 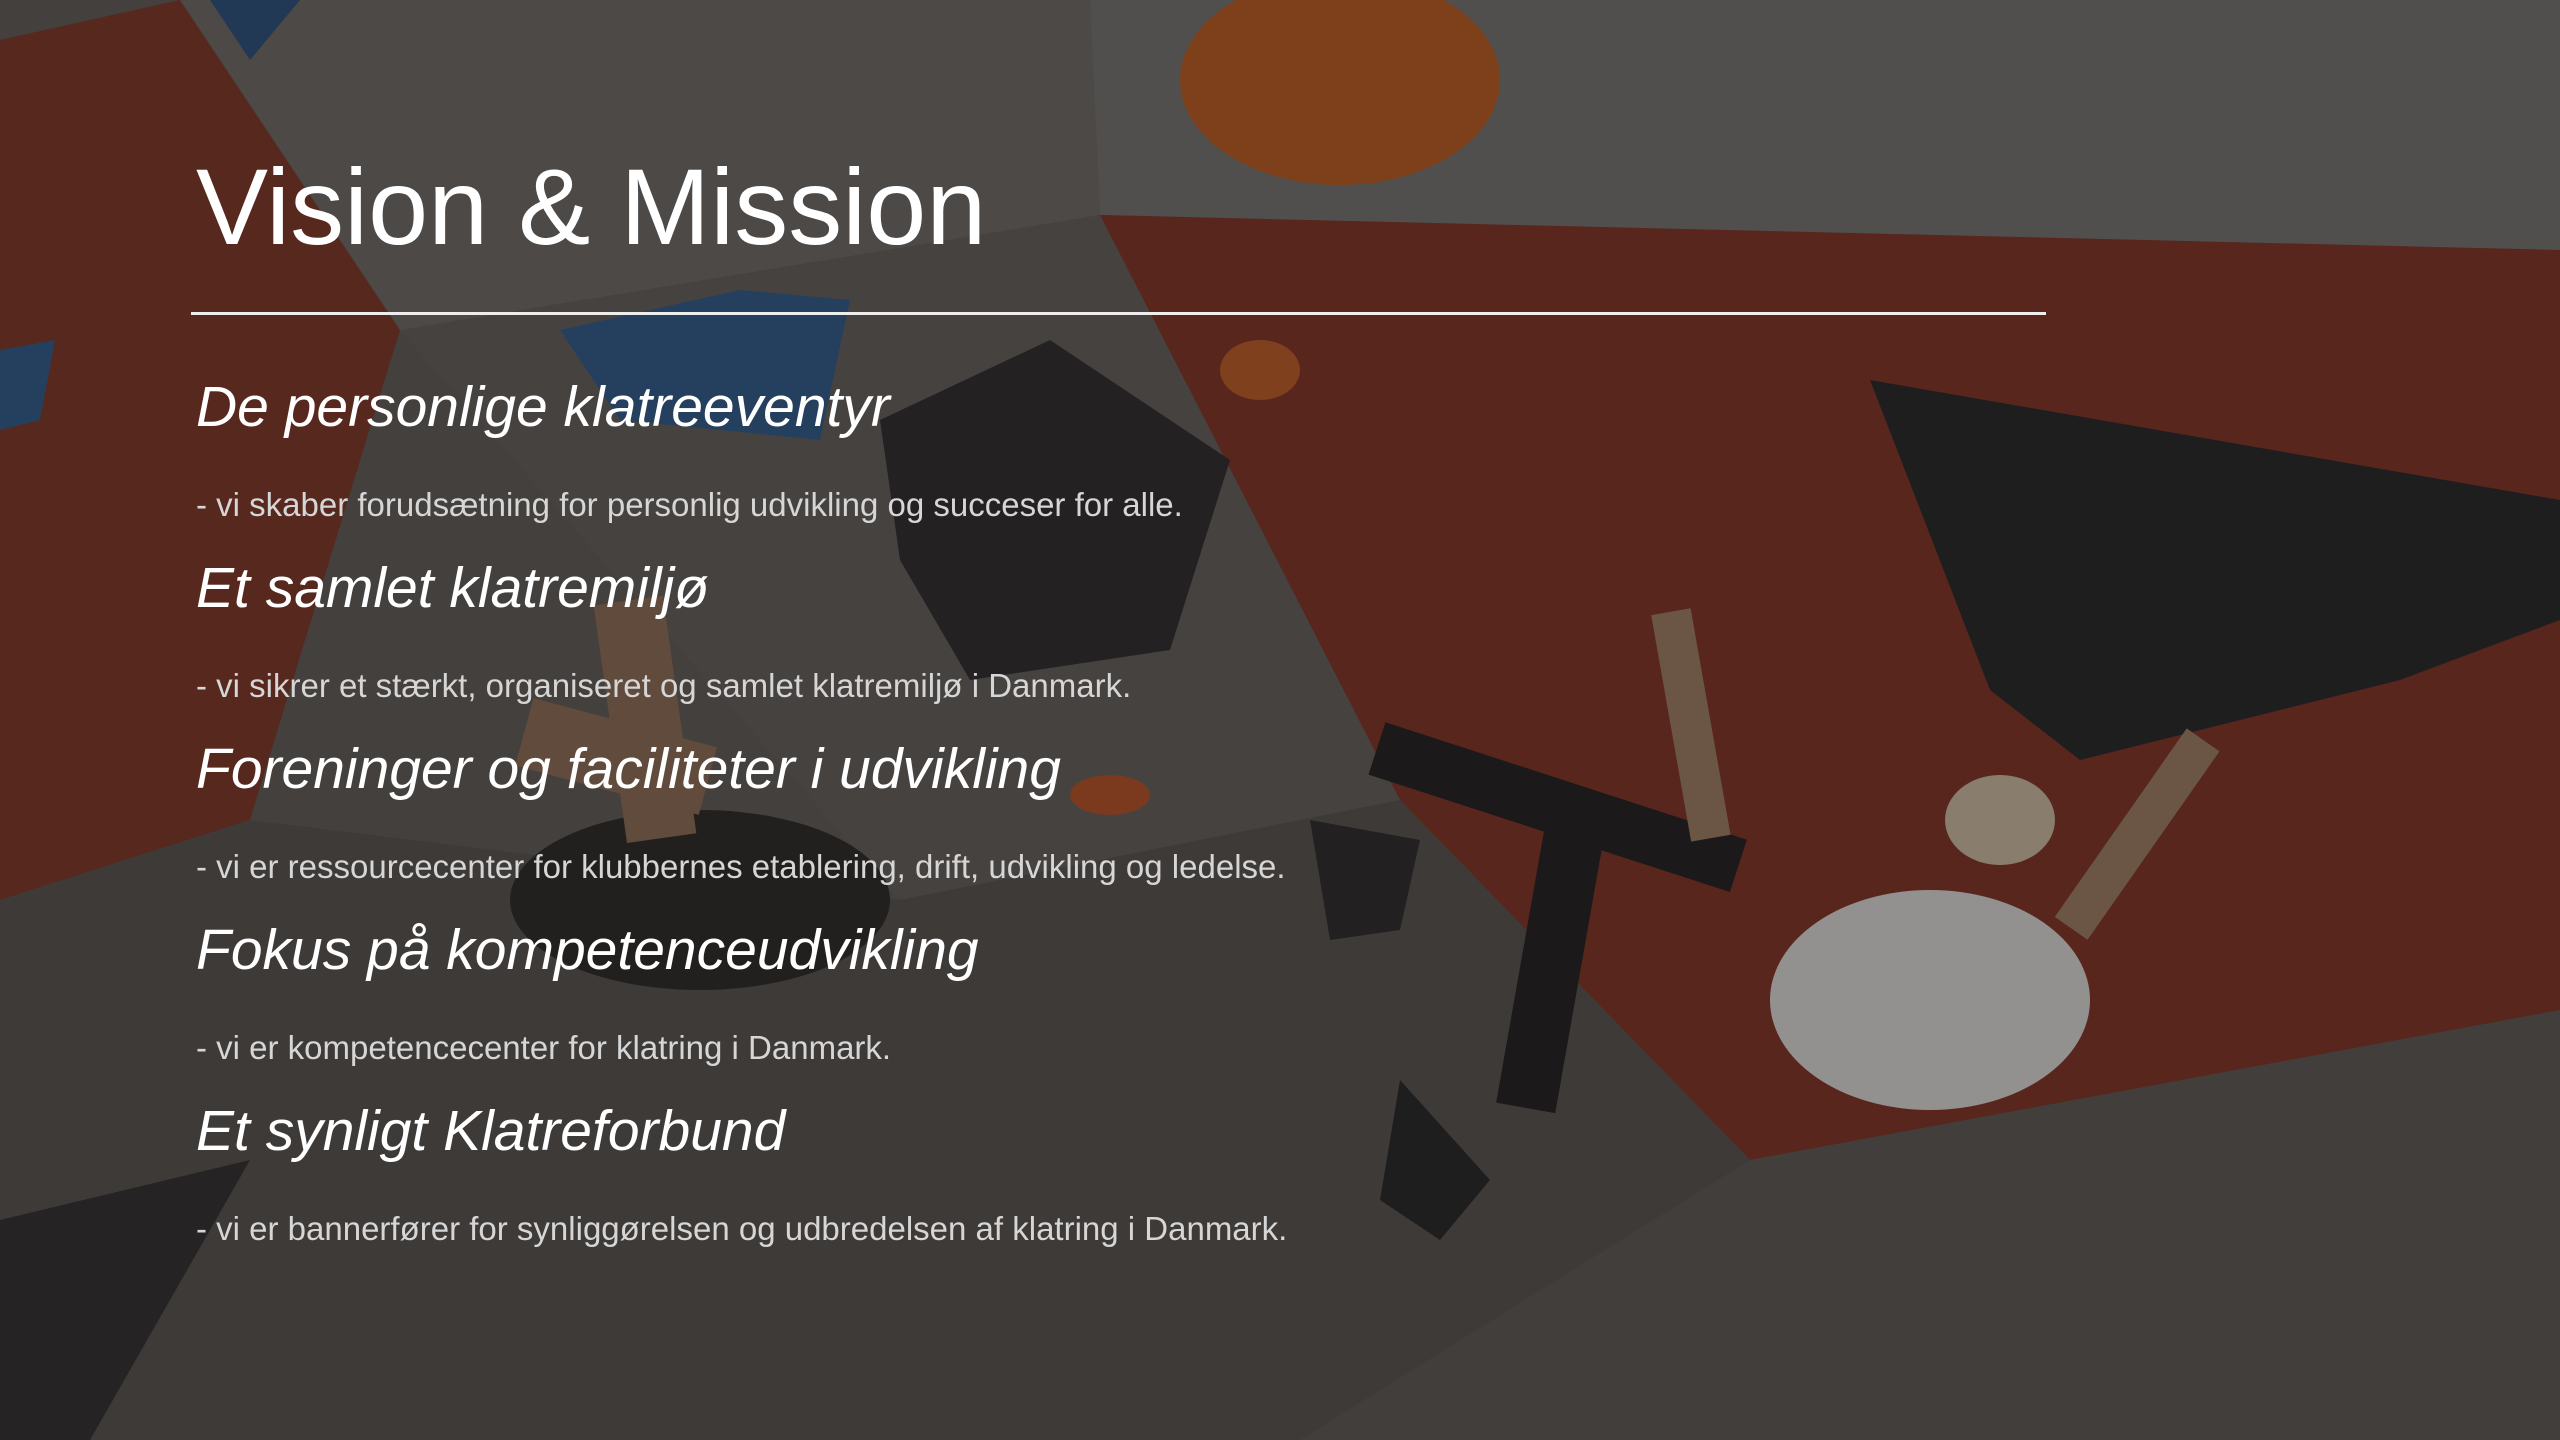 What do you see at coordinates (491, 1131) in the screenshot?
I see `item-heading-5: Et synligt Klatreforbund` at bounding box center [491, 1131].